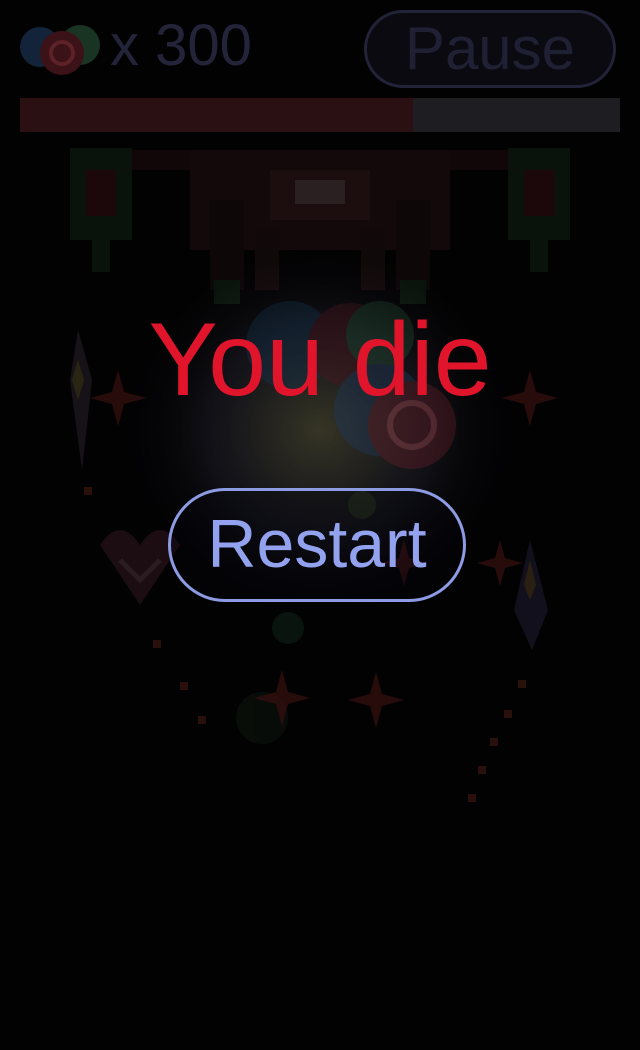 The height and width of the screenshot is (1050, 640). What do you see at coordinates (320, 360) in the screenshot?
I see `game-over-title: You die` at bounding box center [320, 360].